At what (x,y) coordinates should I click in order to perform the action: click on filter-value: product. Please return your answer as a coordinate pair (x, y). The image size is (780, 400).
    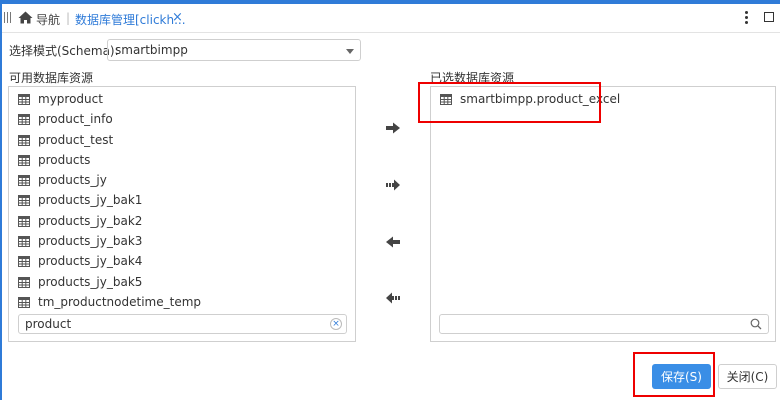
    Looking at the image, I should click on (48, 324).